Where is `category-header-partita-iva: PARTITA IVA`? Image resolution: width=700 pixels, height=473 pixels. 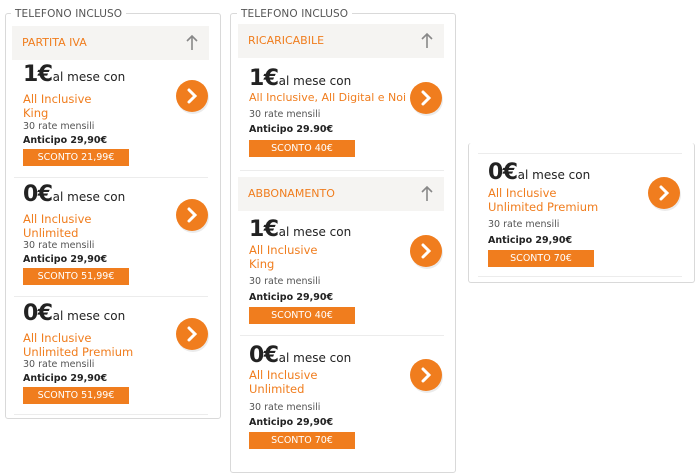
category-header-partita-iva: PARTITA IVA is located at coordinates (110, 43).